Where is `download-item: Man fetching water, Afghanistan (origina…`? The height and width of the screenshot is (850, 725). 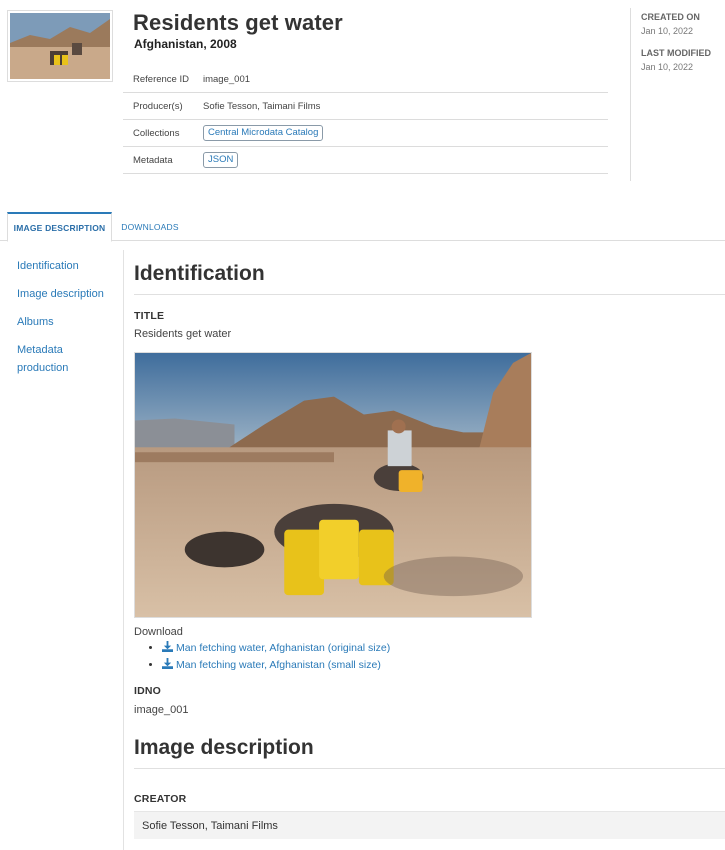 download-item: Man fetching water, Afghanistan (origina… is located at coordinates (443, 648).